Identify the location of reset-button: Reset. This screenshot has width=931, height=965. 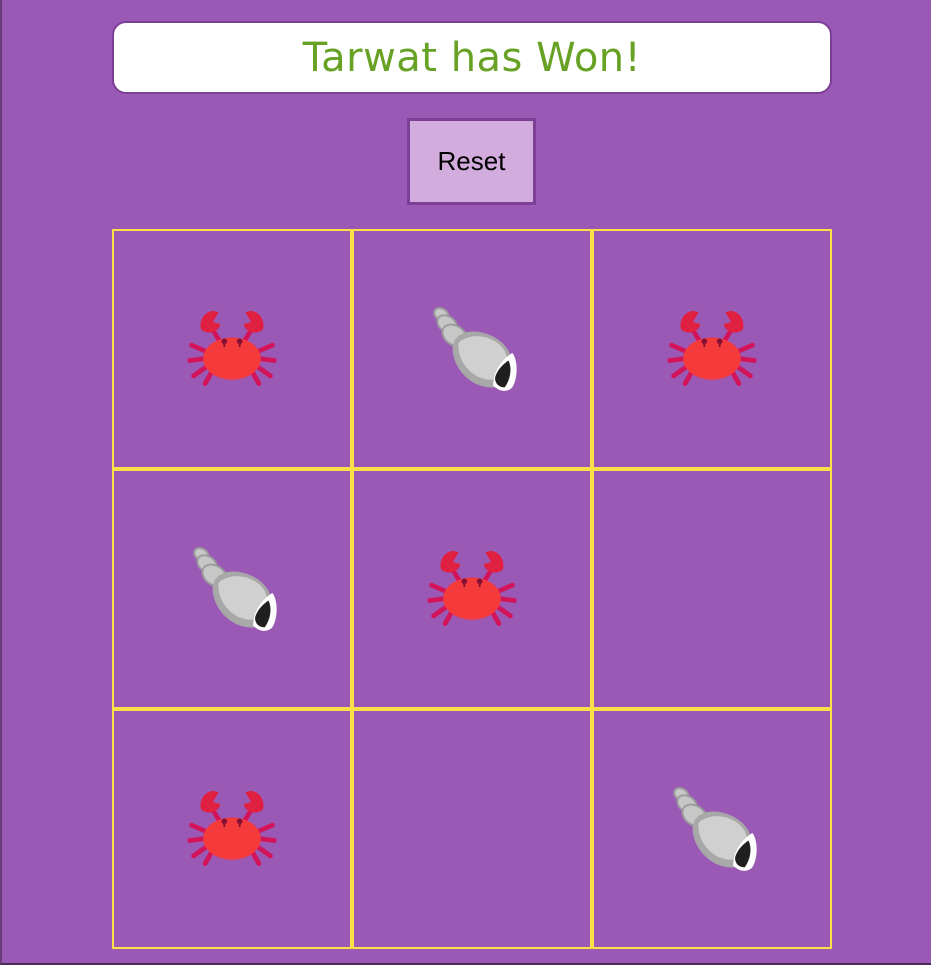
(471, 161).